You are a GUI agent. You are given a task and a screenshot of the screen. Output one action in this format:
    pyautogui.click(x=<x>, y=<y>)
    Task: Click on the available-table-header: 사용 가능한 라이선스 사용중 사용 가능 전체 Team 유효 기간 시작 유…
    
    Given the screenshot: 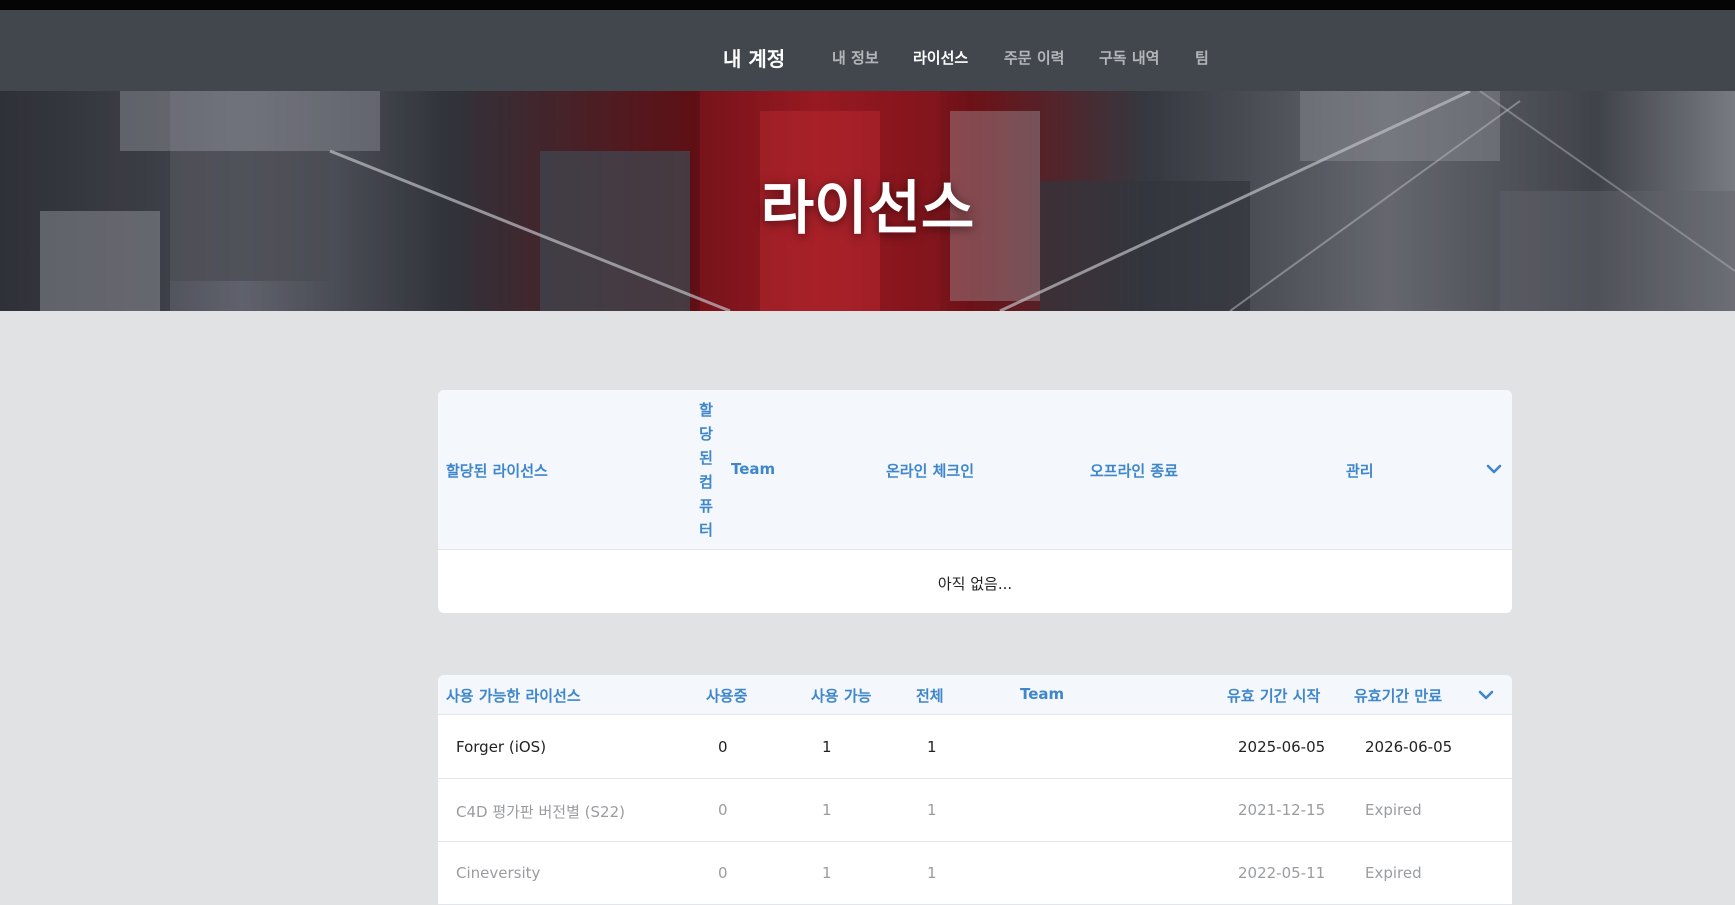 What is the action you would take?
    pyautogui.click(x=975, y=695)
    